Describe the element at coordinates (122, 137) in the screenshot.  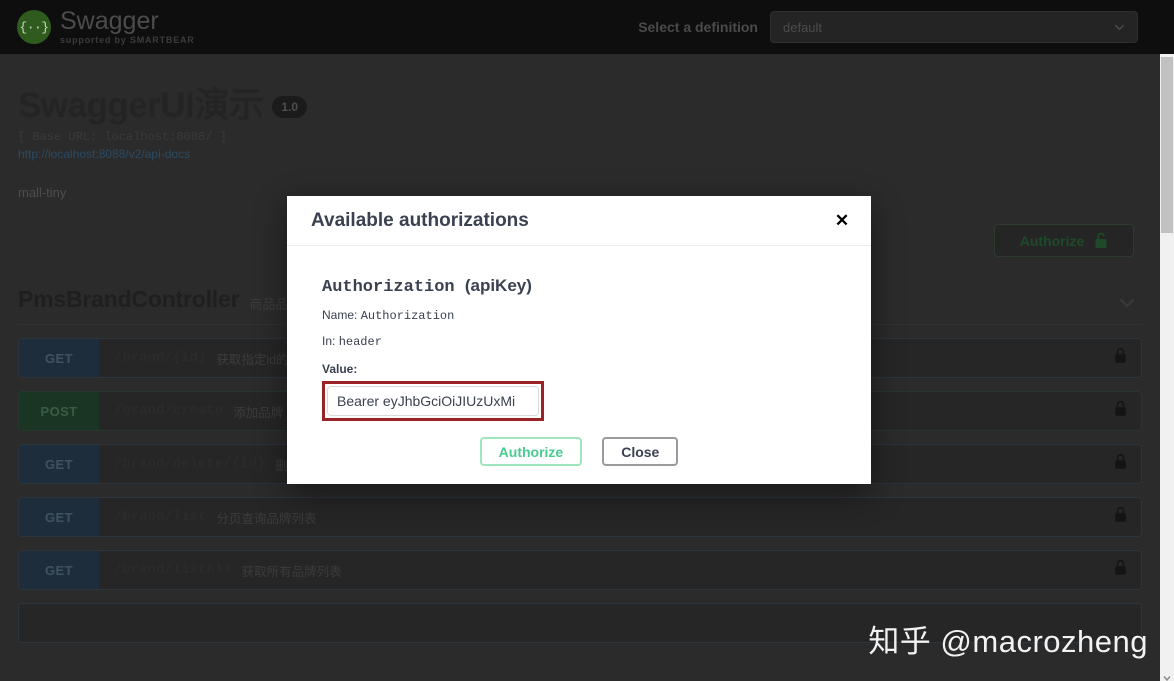
I see `base-url: [ Base URL: localhost:8088/ ]` at that location.